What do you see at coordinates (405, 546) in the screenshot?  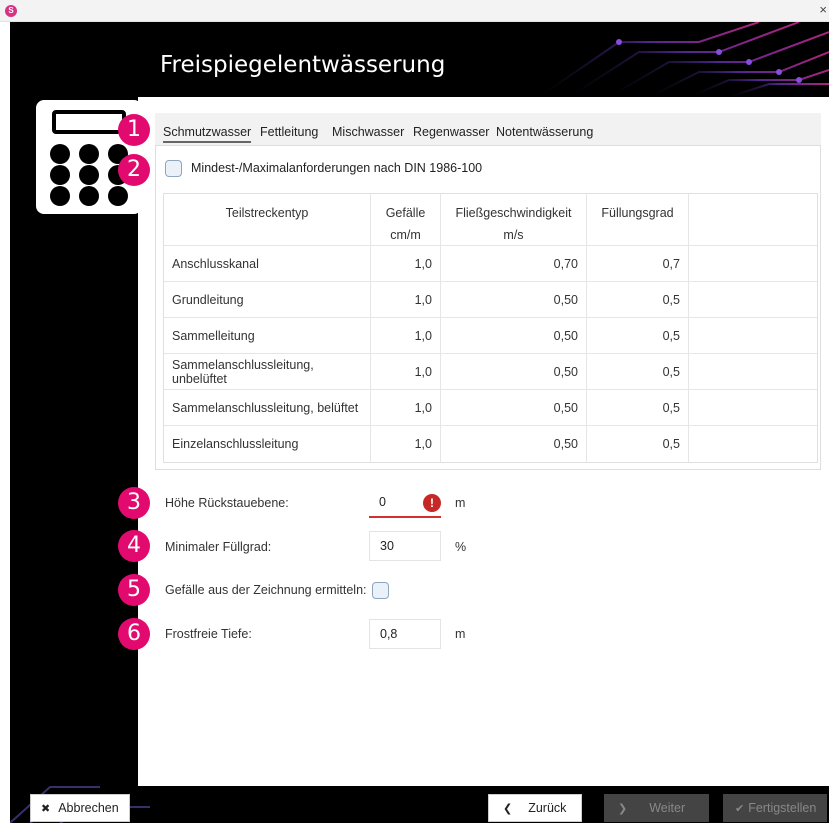 I see `fuellgrad-input: 30` at bounding box center [405, 546].